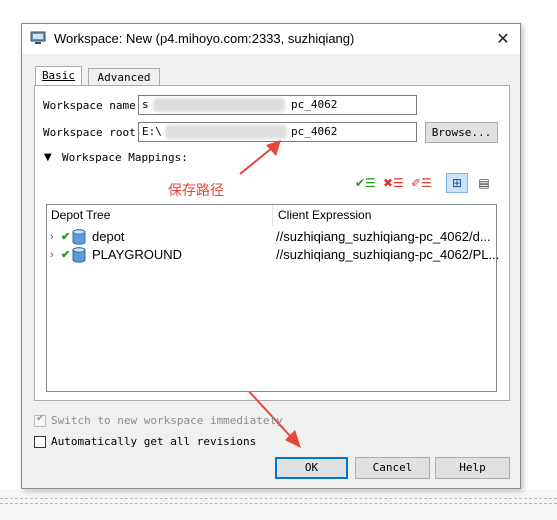 The height and width of the screenshot is (520, 557). What do you see at coordinates (93, 105) in the screenshot?
I see `workspace-name-label: Workspace name:` at bounding box center [93, 105].